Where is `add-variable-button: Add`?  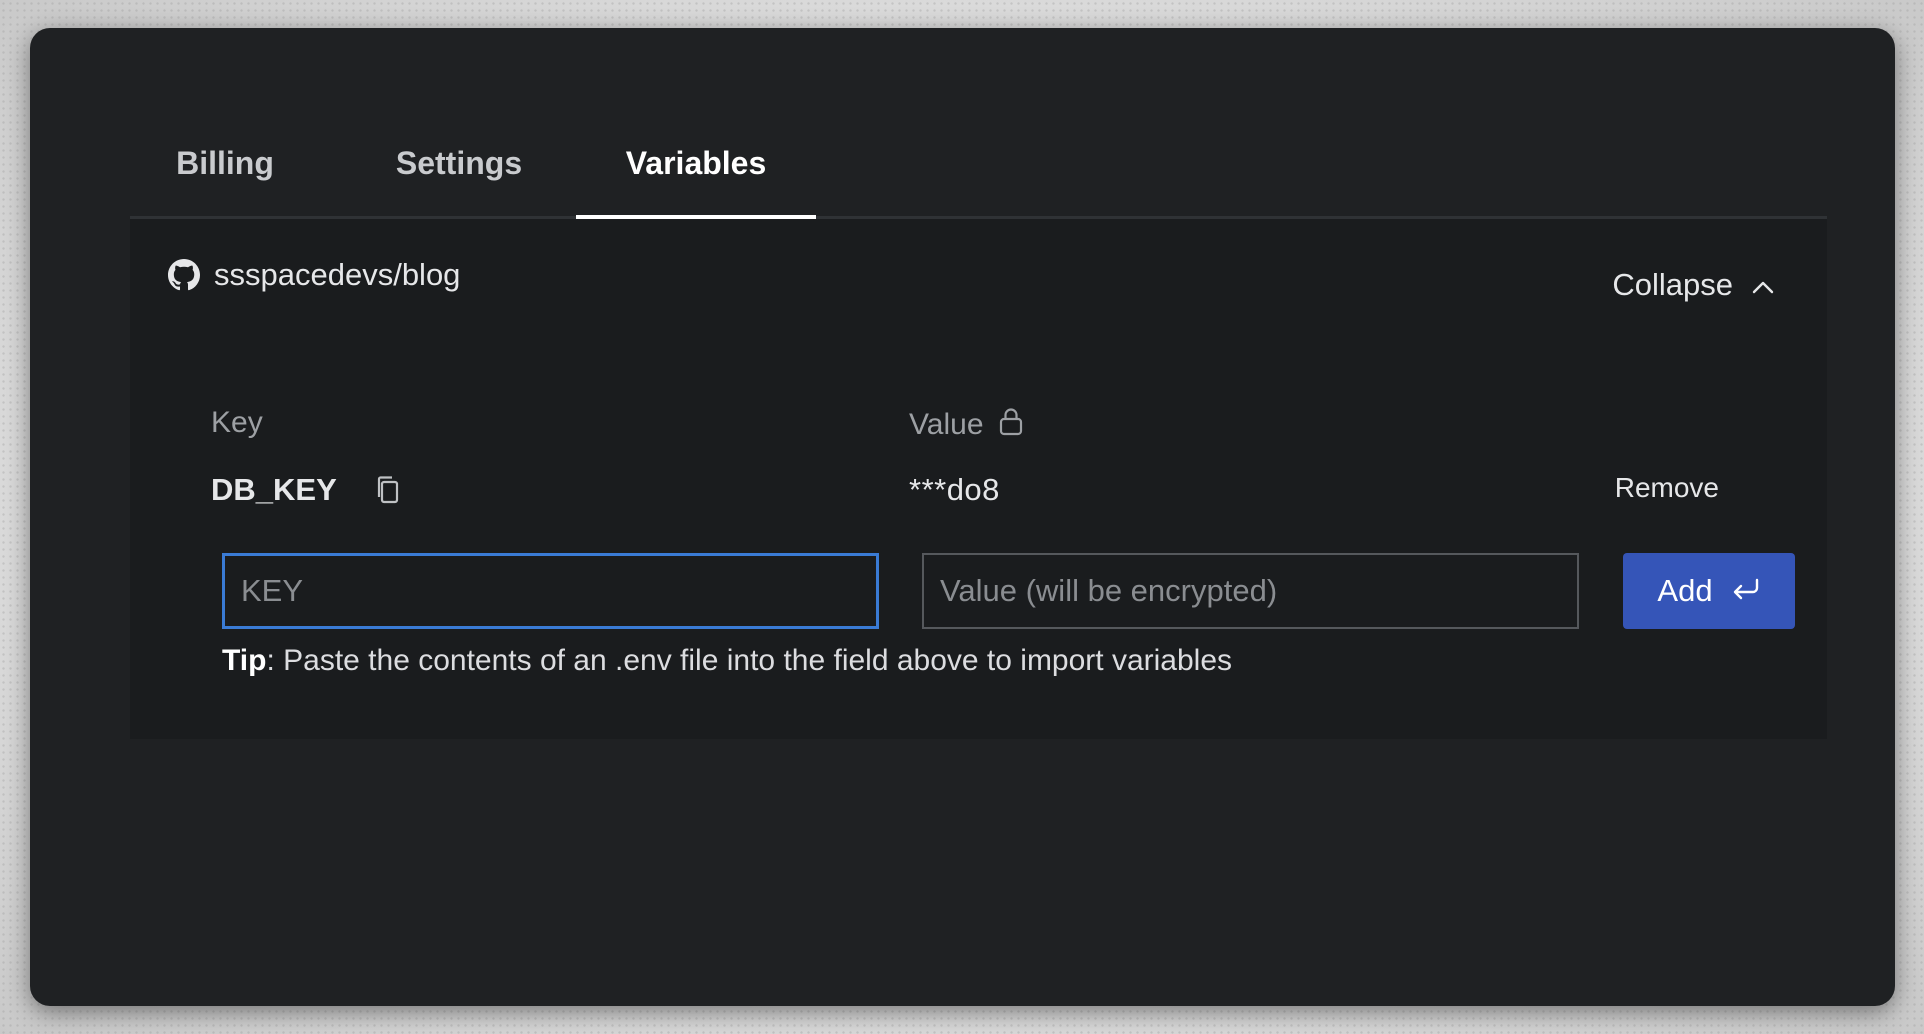
add-variable-button: Add is located at coordinates (1709, 591).